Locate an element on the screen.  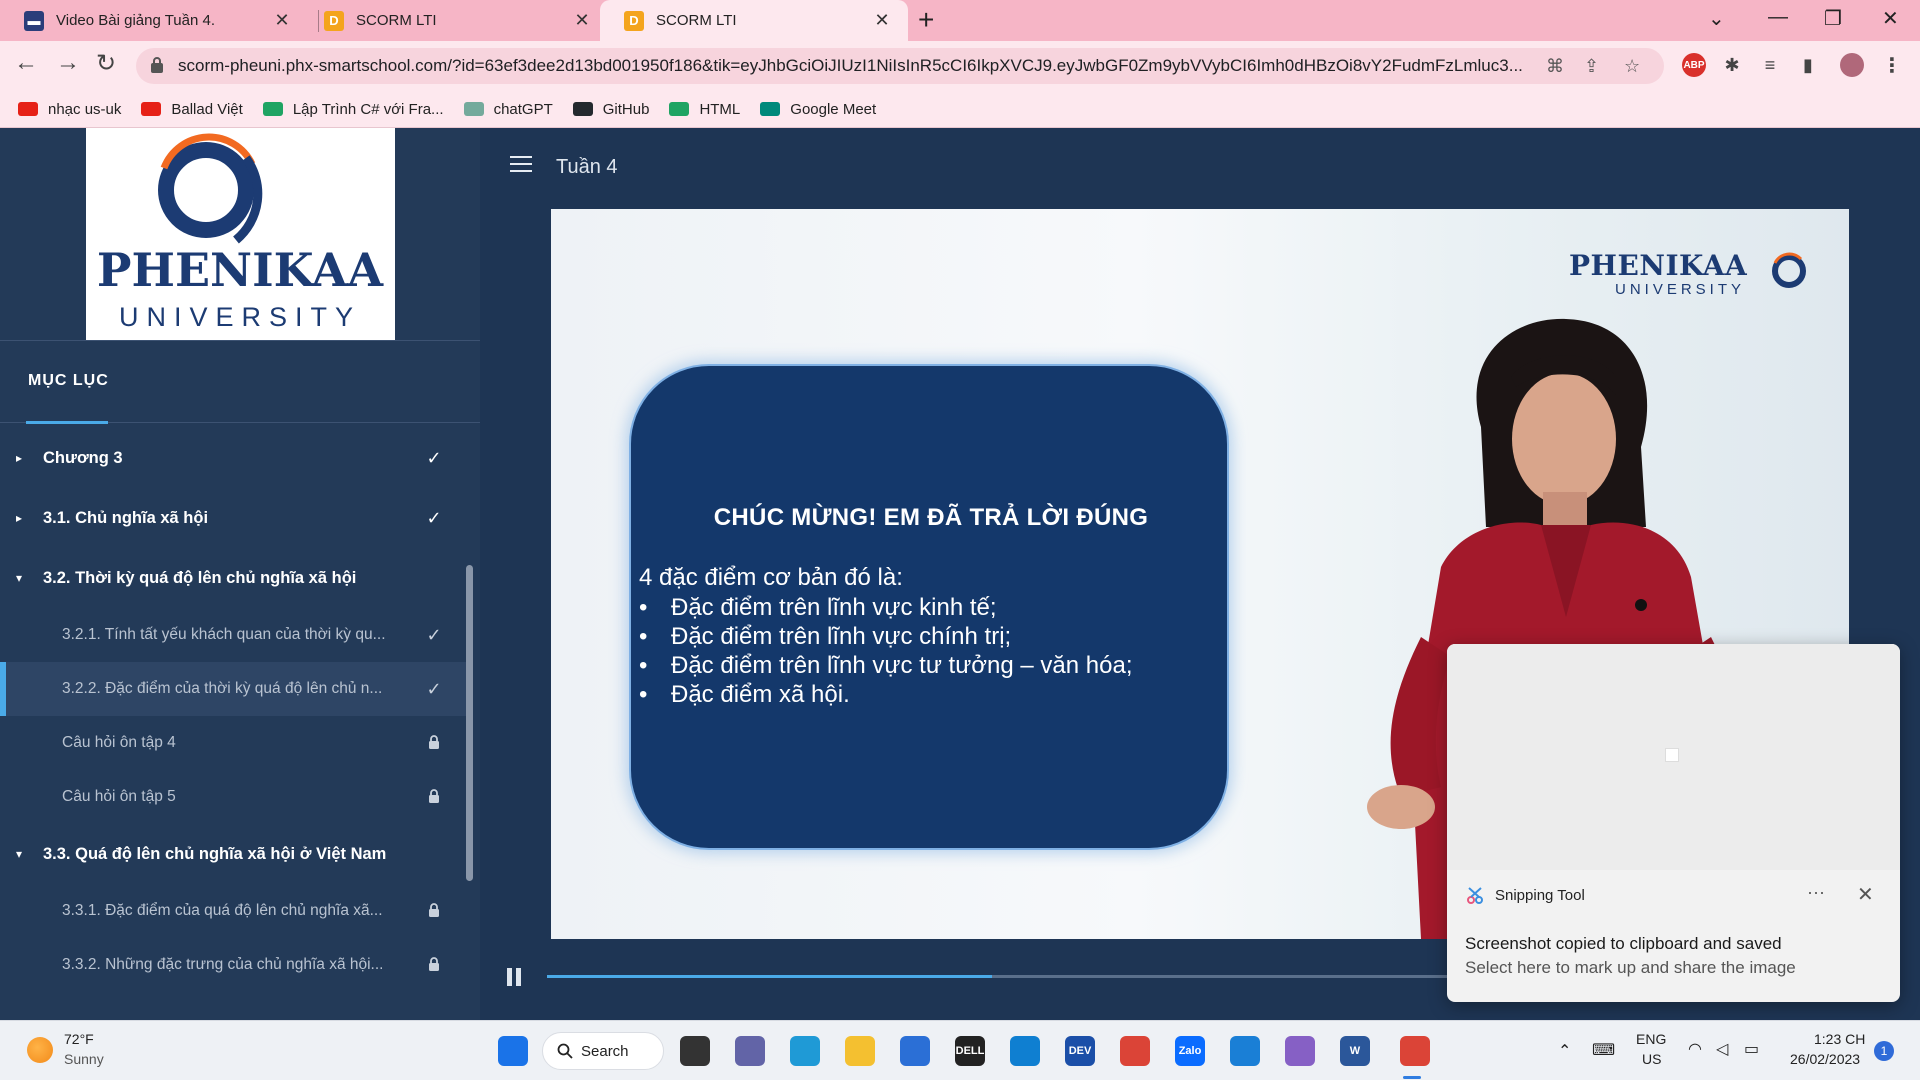
restore-button: ❐ is located at coordinates (1833, 18).